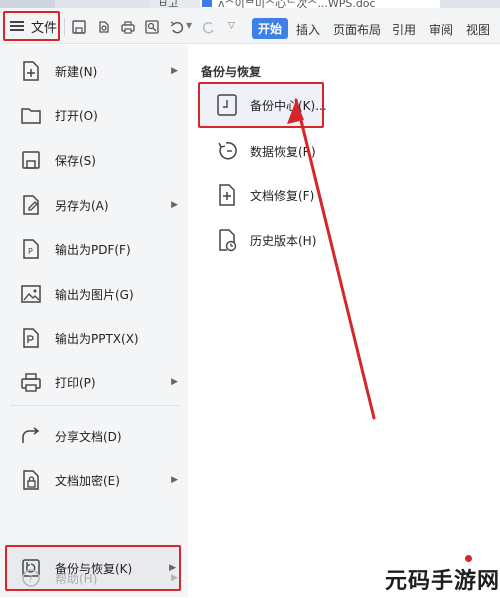 The image size is (500, 598). I want to click on tab-home, so click(27, 4).